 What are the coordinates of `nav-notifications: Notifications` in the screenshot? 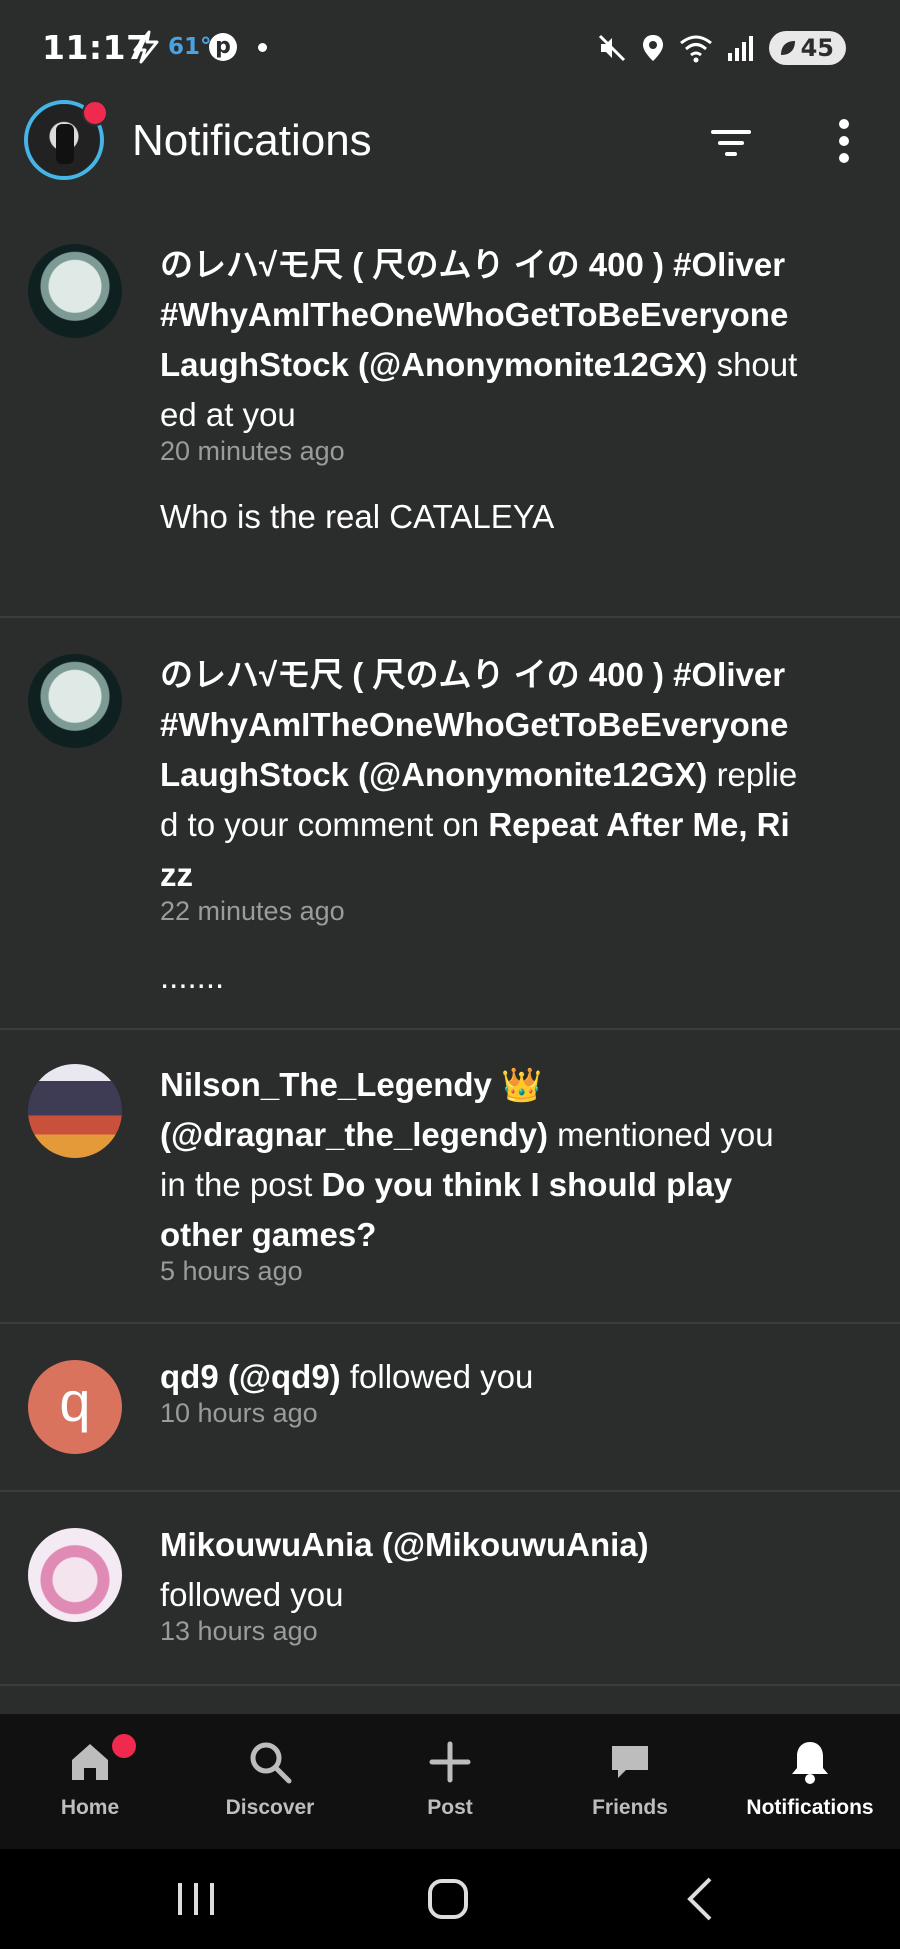 It's located at (810, 1781).